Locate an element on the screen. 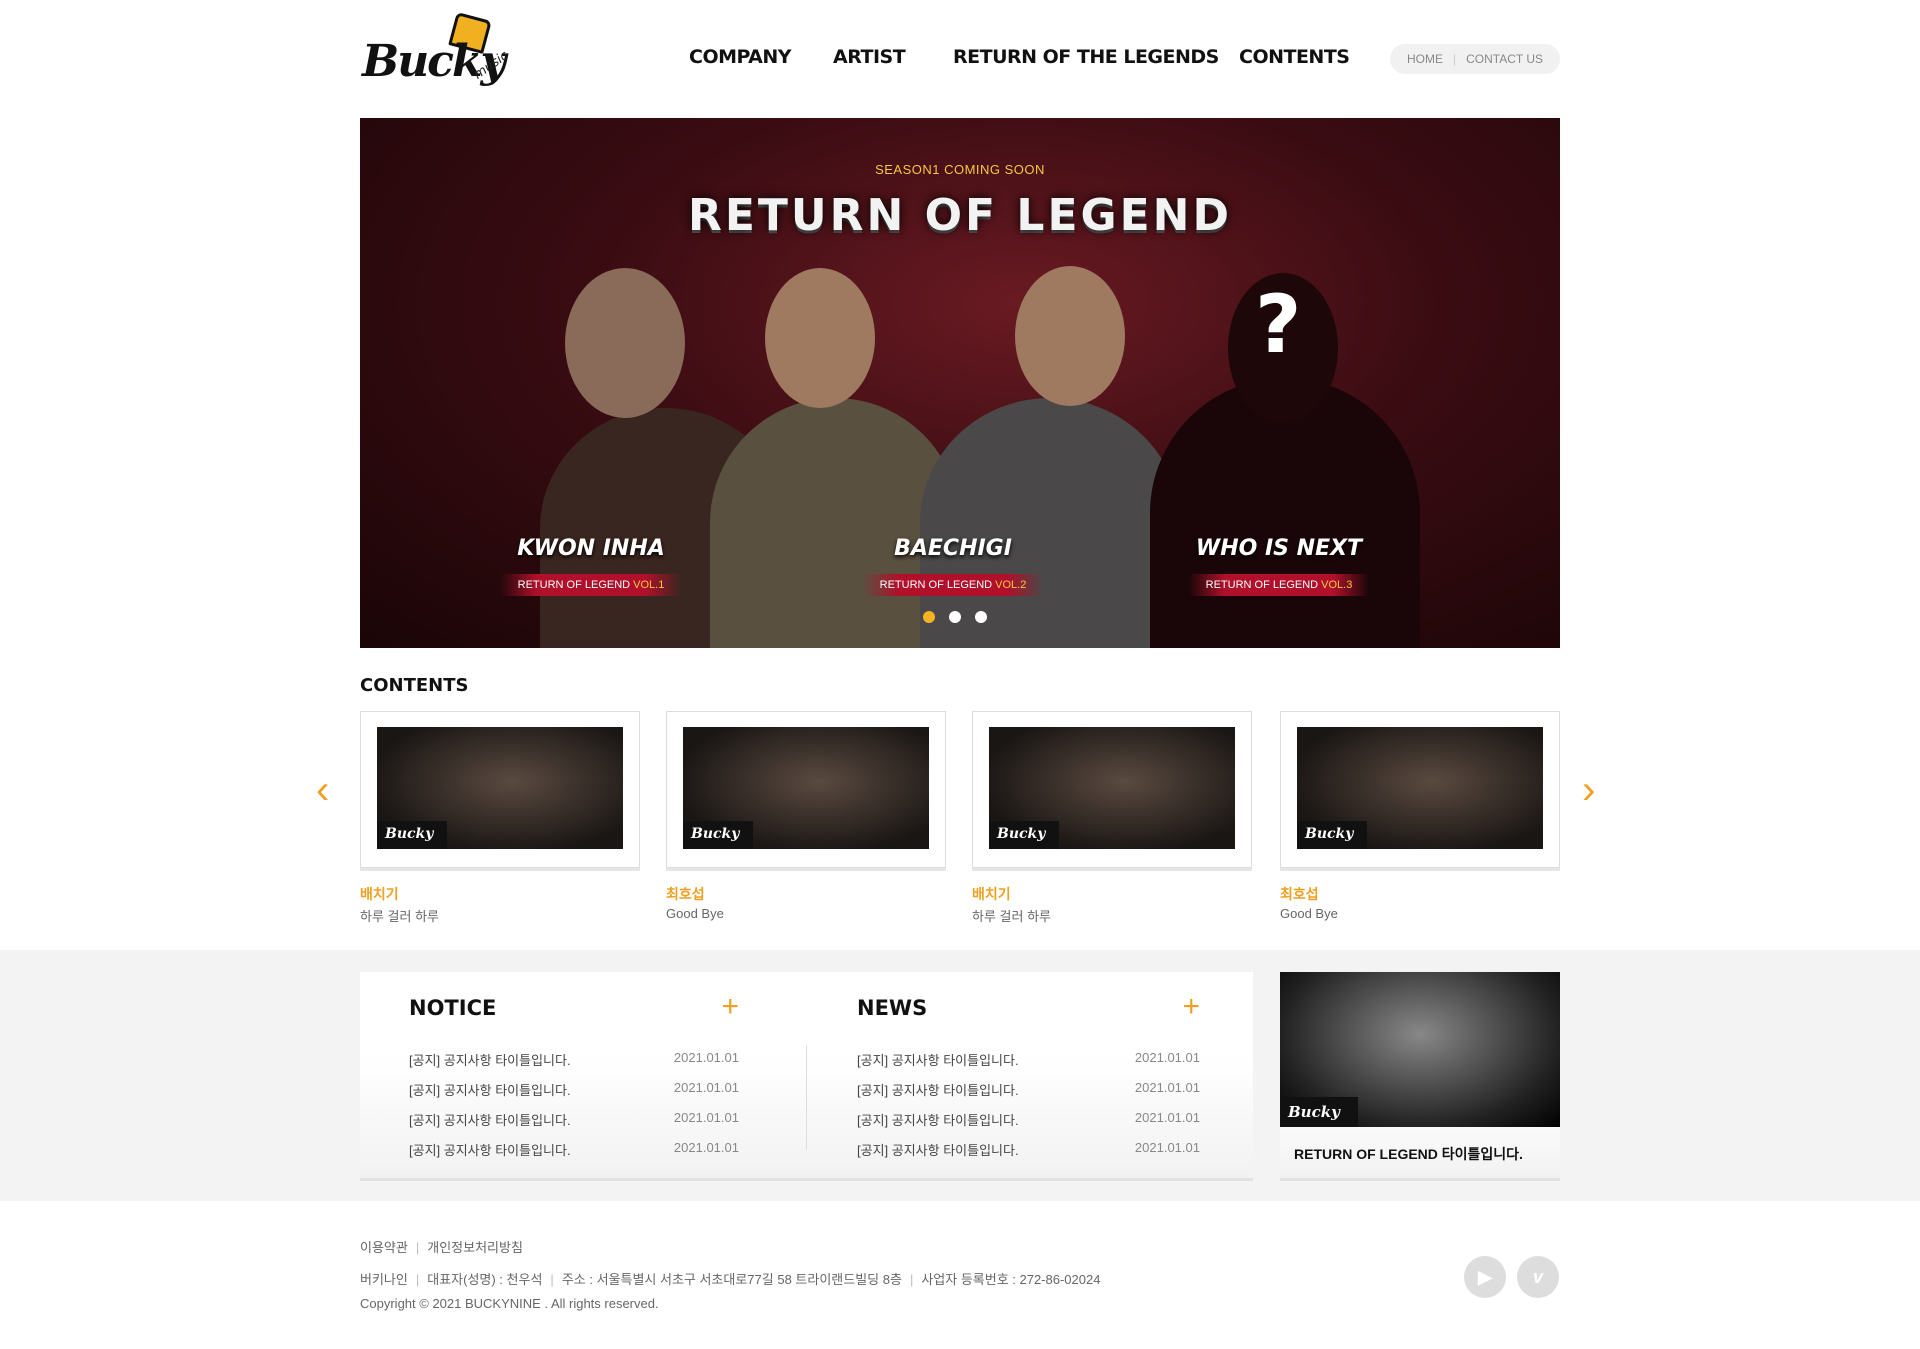 The height and width of the screenshot is (1349, 1920). contact-link: CONTACT US is located at coordinates (1504, 59).